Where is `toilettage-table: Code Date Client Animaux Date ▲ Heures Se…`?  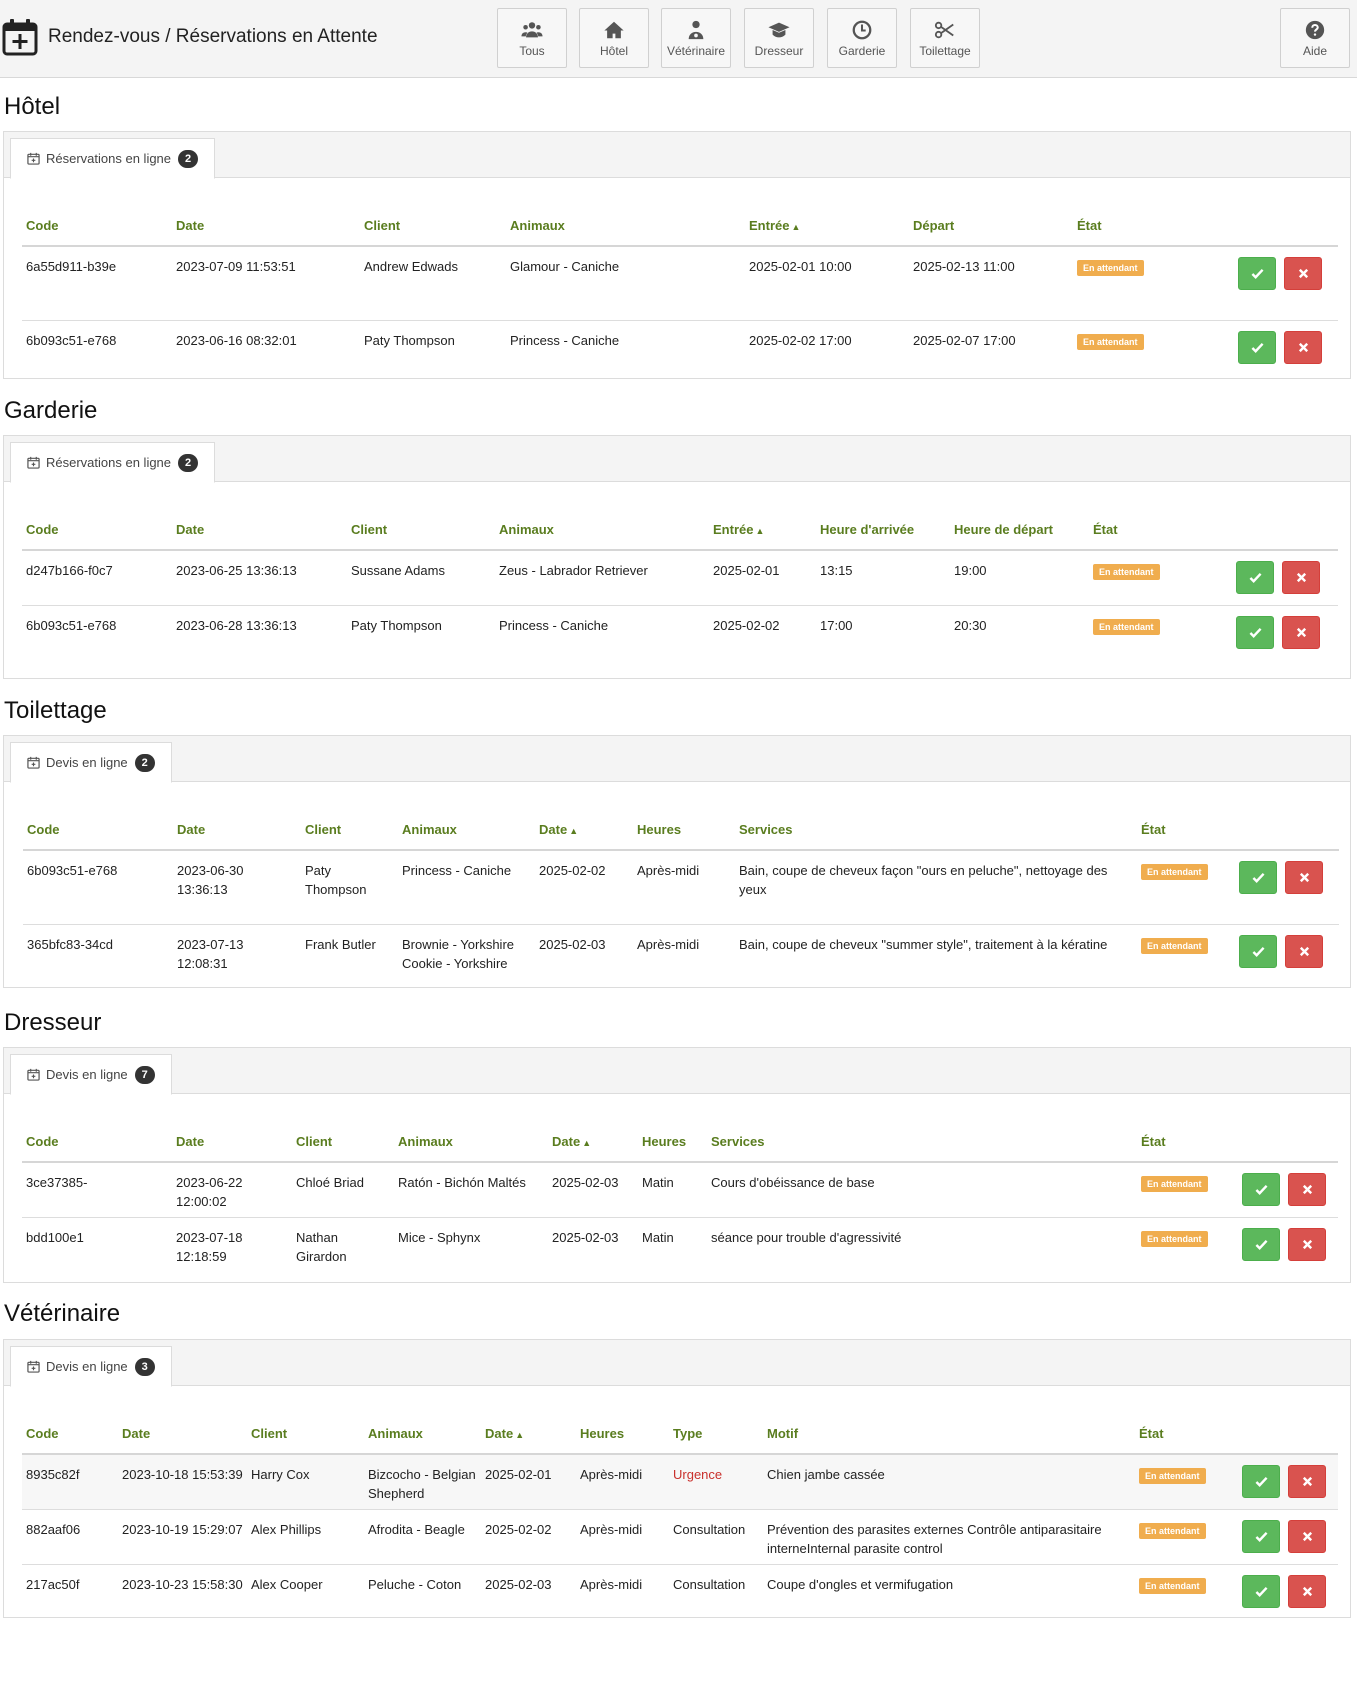 toilettage-table: Code Date Client Animaux Date ▲ Heures Se… is located at coordinates (681, 899).